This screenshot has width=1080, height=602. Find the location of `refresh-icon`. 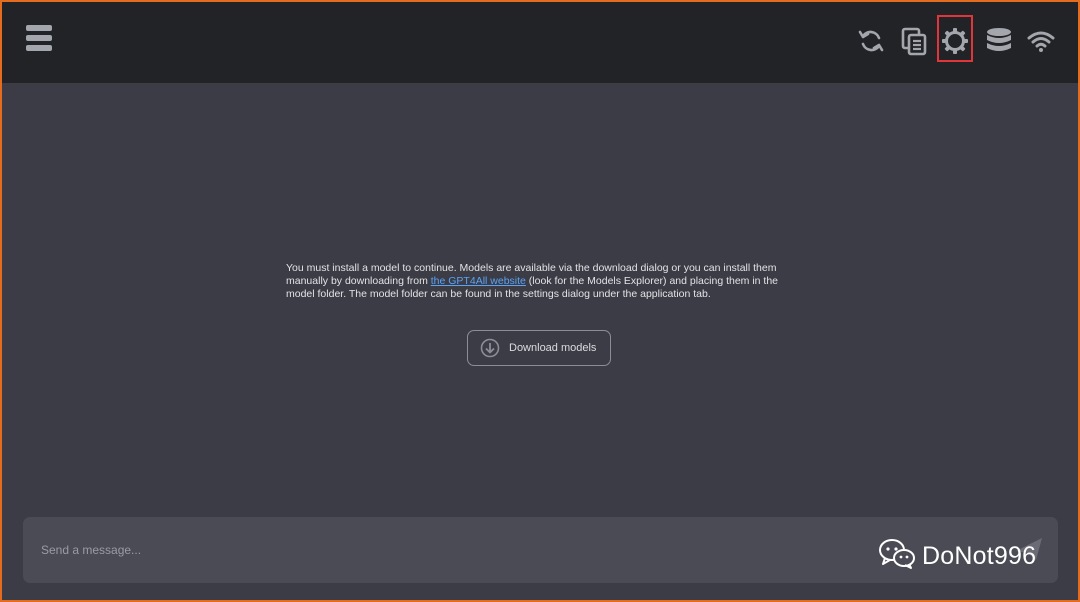

refresh-icon is located at coordinates (871, 41).